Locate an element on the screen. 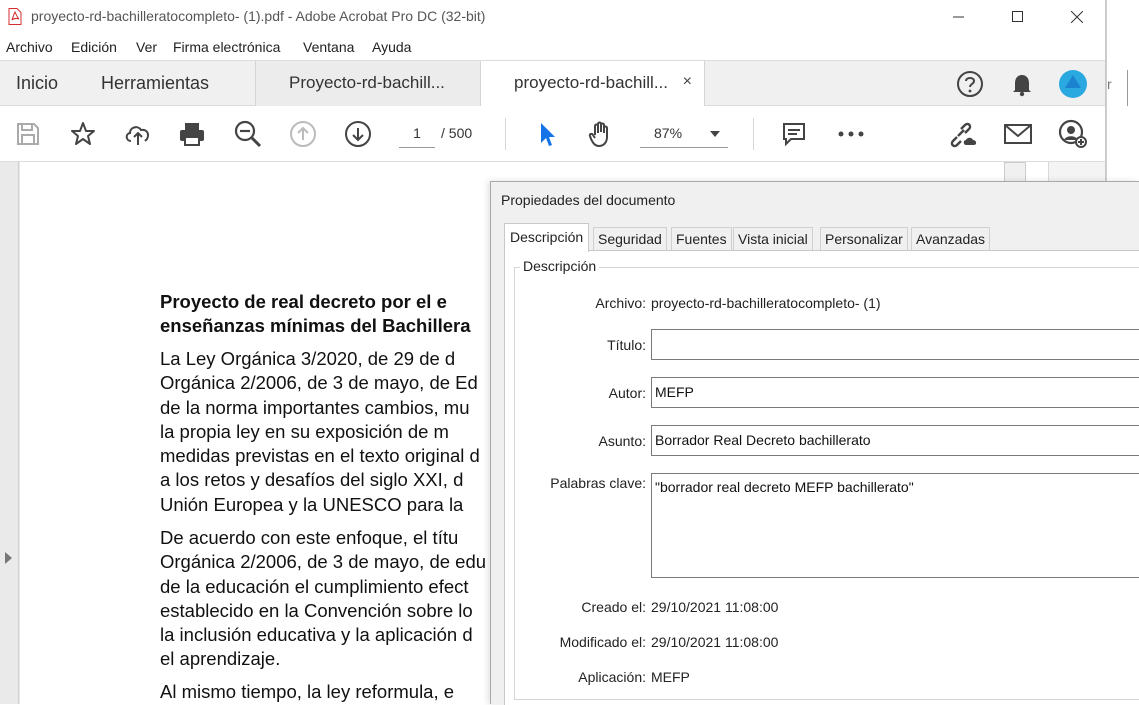 This screenshot has width=1139, height=705. save-button is located at coordinates (28, 134).